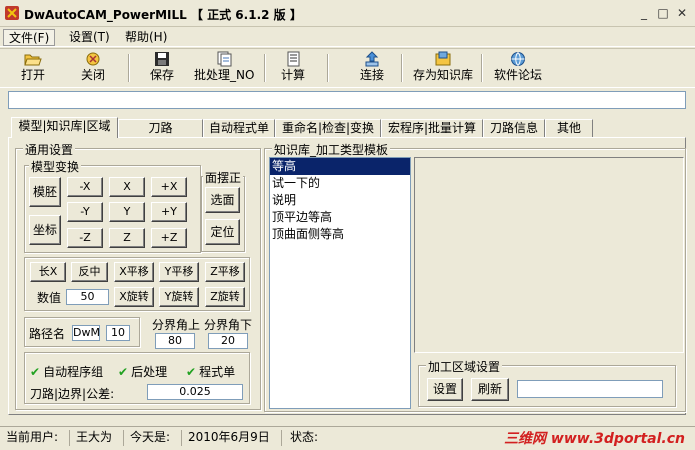 The height and width of the screenshot is (450, 695). What do you see at coordinates (127, 212) in the screenshot?
I see `y-button: Y` at bounding box center [127, 212].